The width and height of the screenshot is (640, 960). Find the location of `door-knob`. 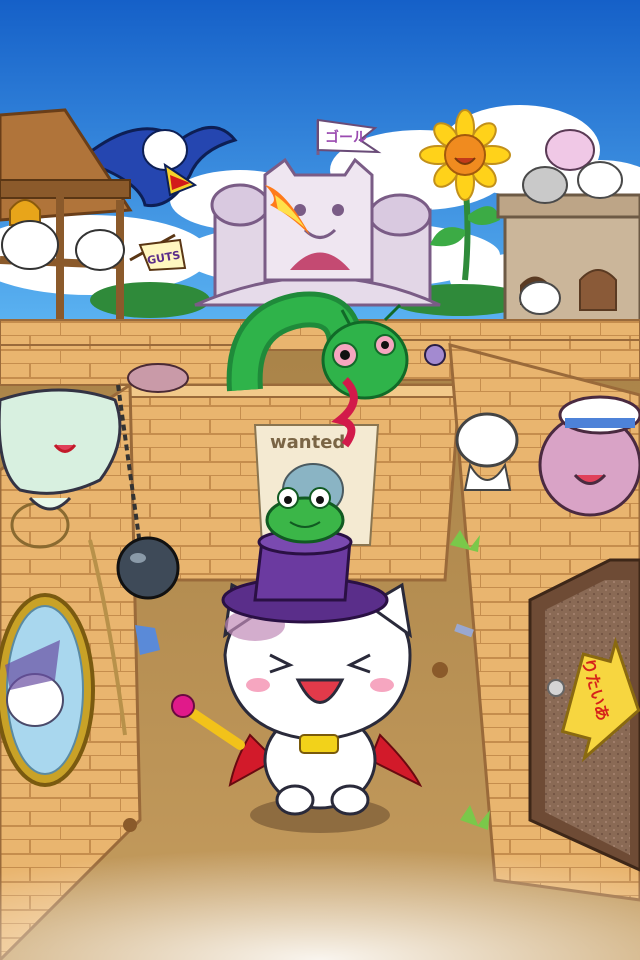

door-knob is located at coordinates (556, 688).